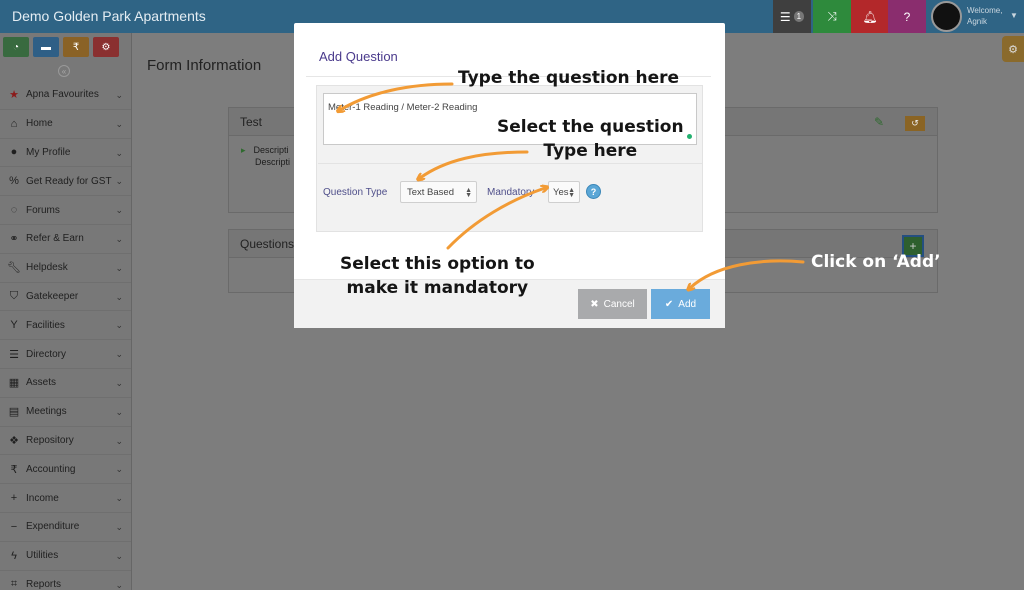  Describe the element at coordinates (689, 136) in the screenshot. I see `resize-handle` at that location.